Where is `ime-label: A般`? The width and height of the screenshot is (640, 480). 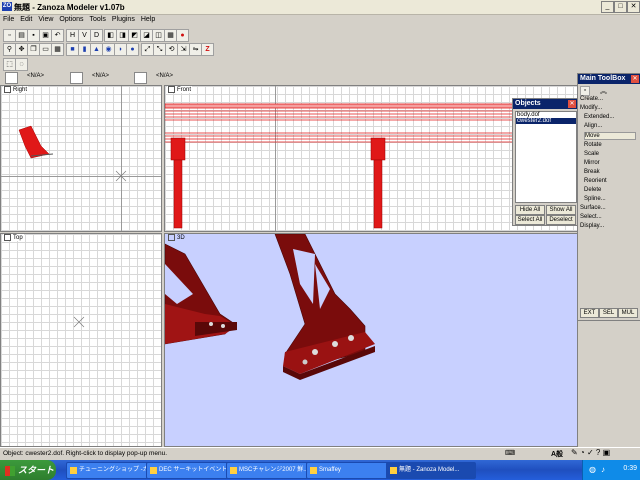
ime-label: A般 is located at coordinates (557, 454).